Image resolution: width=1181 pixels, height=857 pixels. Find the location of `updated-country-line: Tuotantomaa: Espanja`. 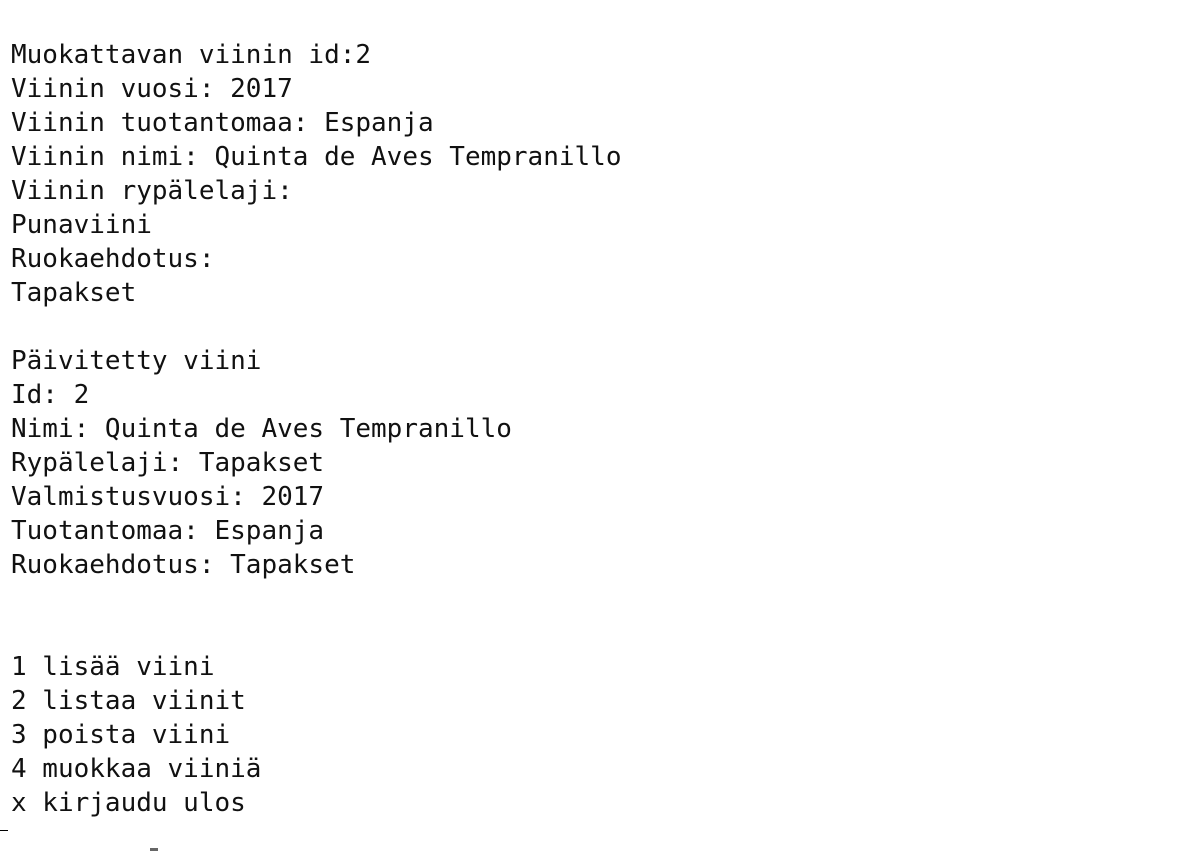

updated-country-line: Tuotantomaa: Espanja is located at coordinates (168, 531).